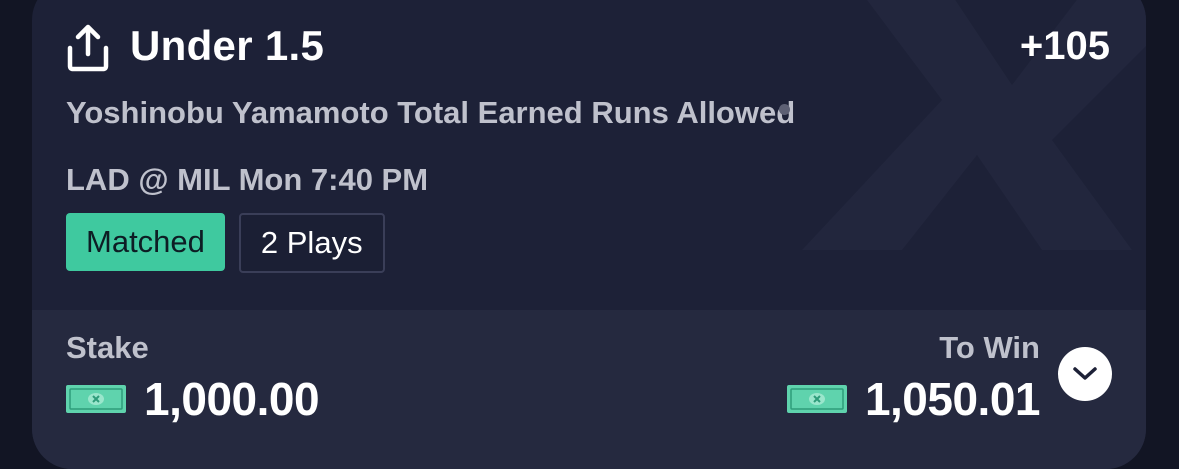 This screenshot has width=1179, height=469. I want to click on stake-amount: 1,000.00, so click(232, 399).